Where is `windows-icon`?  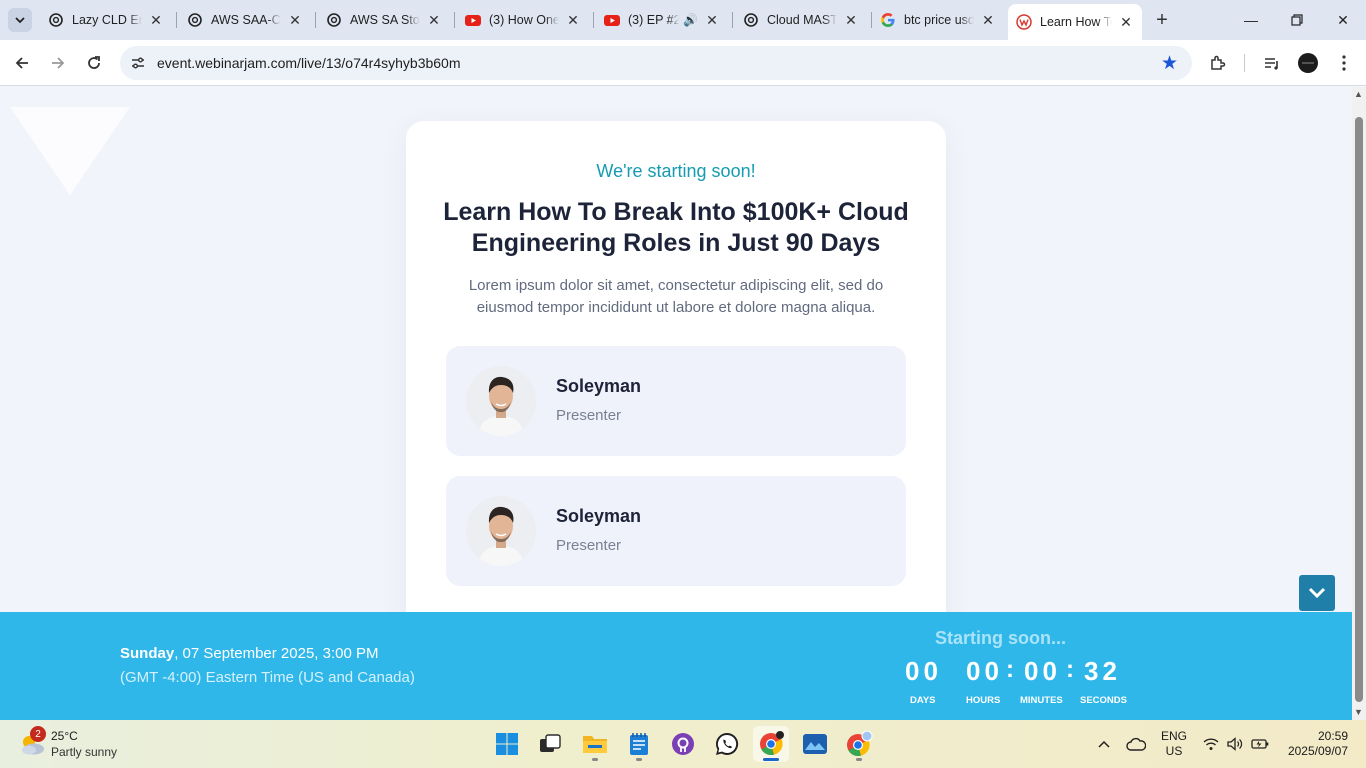 windows-icon is located at coordinates (507, 744).